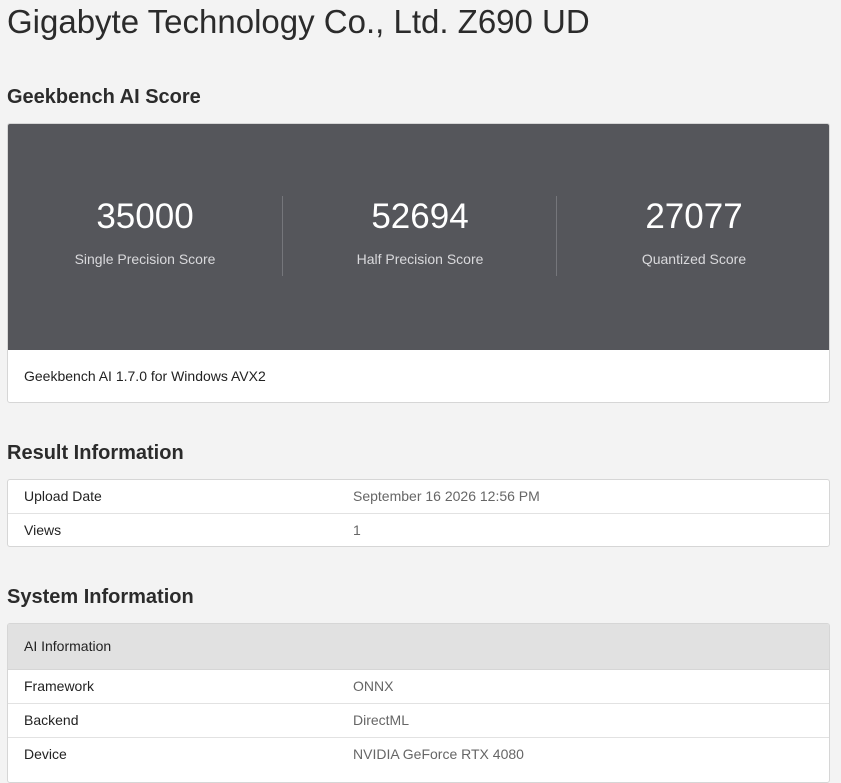 Image resolution: width=841 pixels, height=783 pixels. I want to click on score-label: Half Precision Score, so click(420, 259).